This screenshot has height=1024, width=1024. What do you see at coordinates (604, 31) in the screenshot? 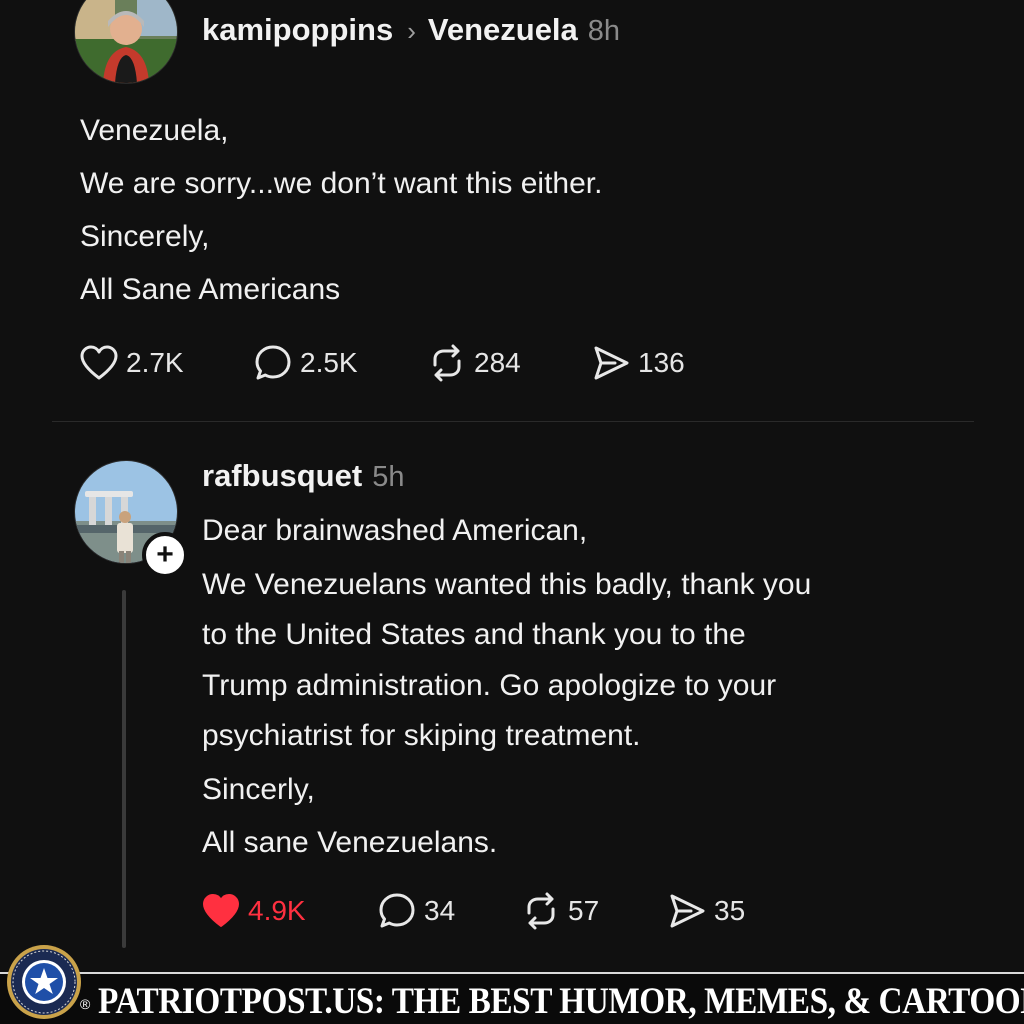
I see `post-timestamp: 8h` at bounding box center [604, 31].